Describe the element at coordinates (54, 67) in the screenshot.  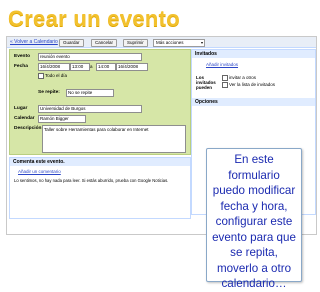
I see `start-date-input: 16/4/2008` at that location.